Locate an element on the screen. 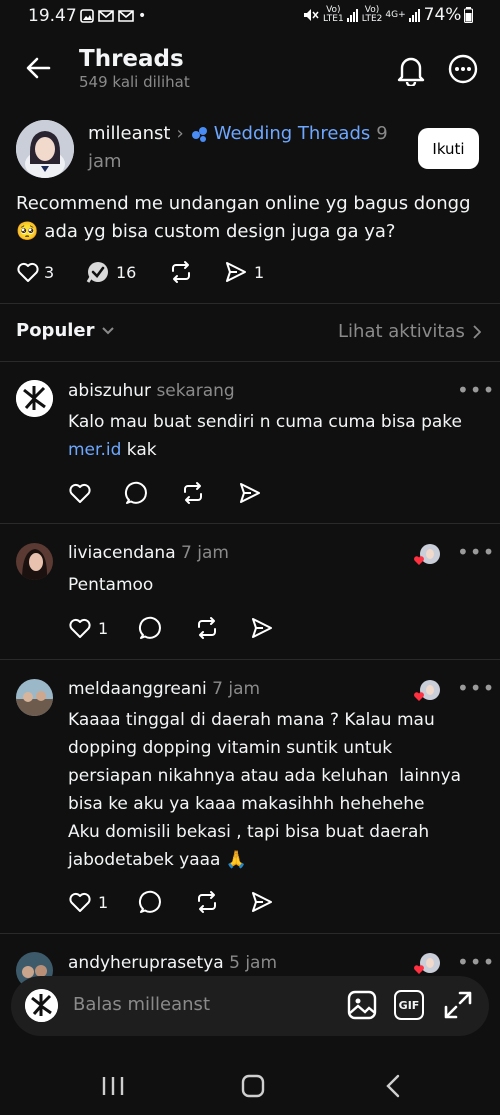 The image size is (500, 1115). comment-username: liviacendana is located at coordinates (122, 553).